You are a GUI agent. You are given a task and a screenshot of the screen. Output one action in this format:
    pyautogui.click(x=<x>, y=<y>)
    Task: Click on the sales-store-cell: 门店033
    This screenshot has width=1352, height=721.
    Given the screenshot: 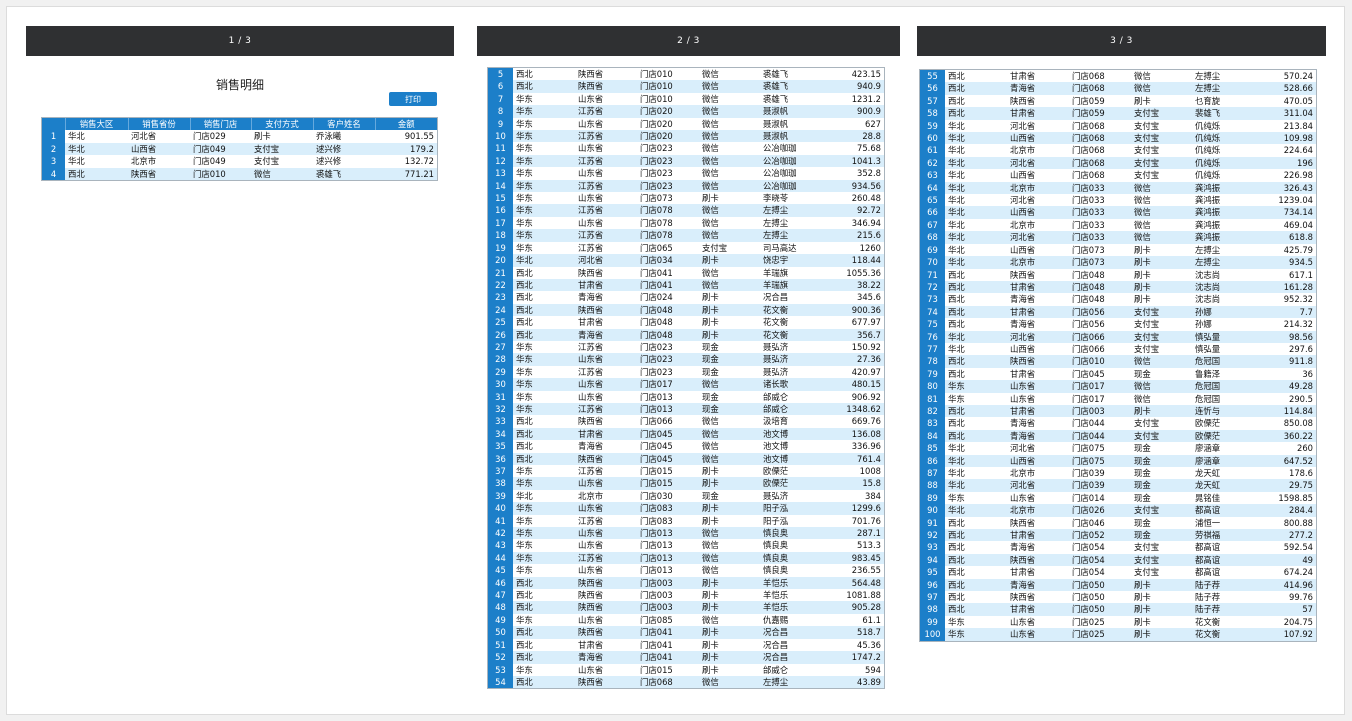 What is the action you would take?
    pyautogui.click(x=1100, y=200)
    